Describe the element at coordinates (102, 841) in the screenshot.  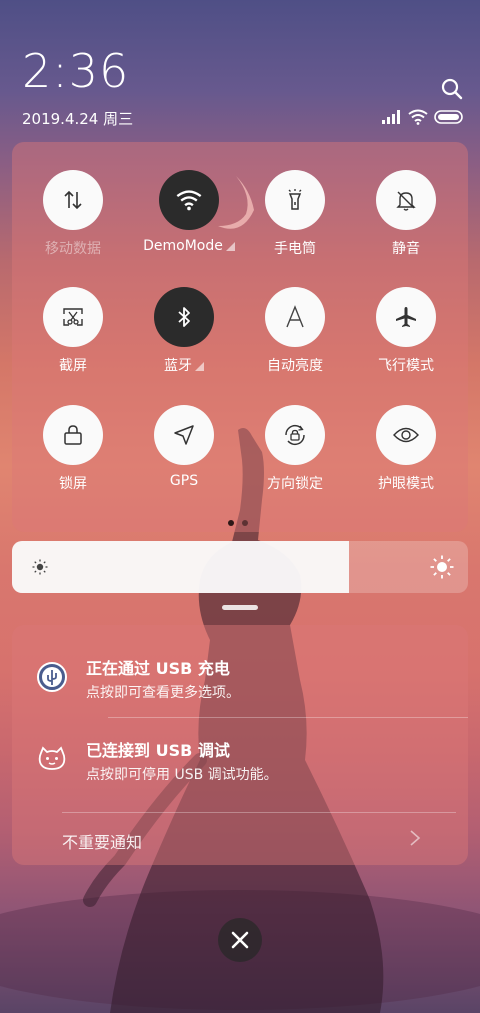
I see `unimportant-notifications-link: 不重要通知` at that location.